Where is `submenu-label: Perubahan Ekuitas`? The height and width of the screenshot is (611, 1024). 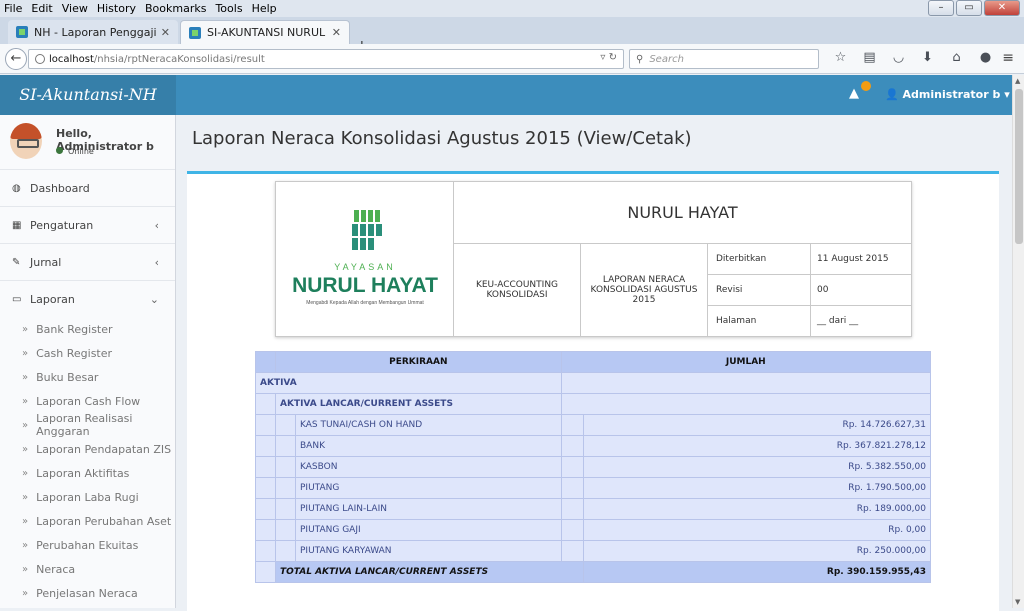 submenu-label: Perubahan Ekuitas is located at coordinates (87, 545).